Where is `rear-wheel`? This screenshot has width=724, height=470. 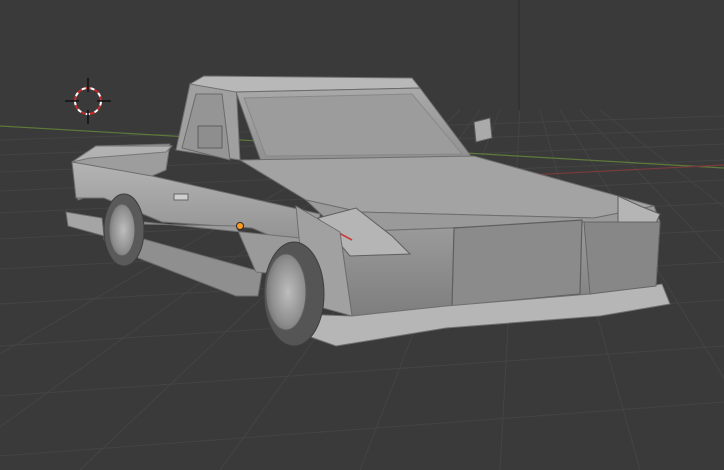 rear-wheel is located at coordinates (124, 230).